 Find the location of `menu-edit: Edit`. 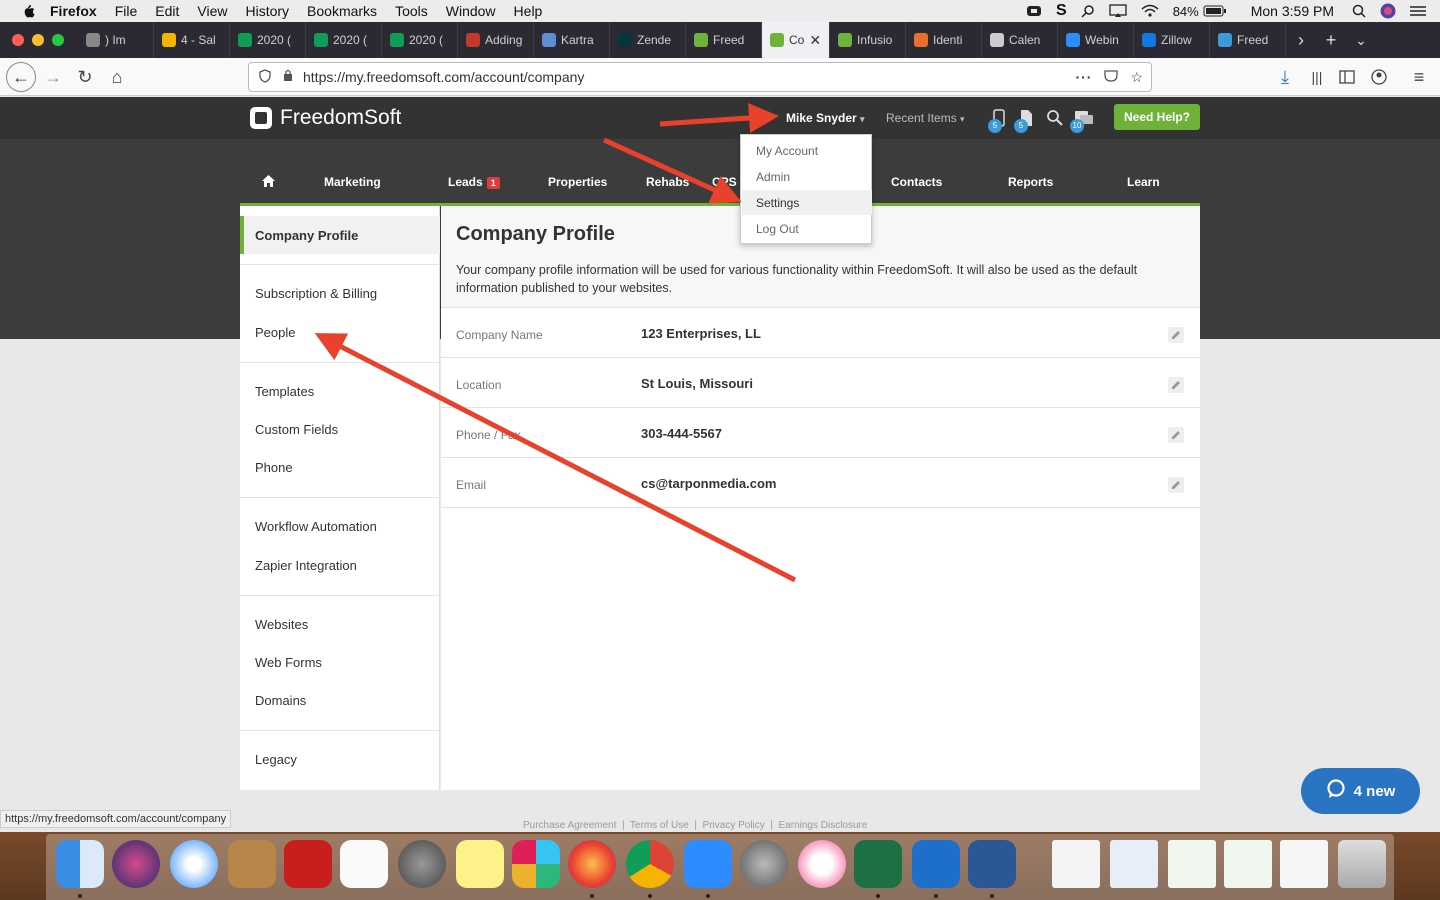

menu-edit: Edit is located at coordinates (167, 11).